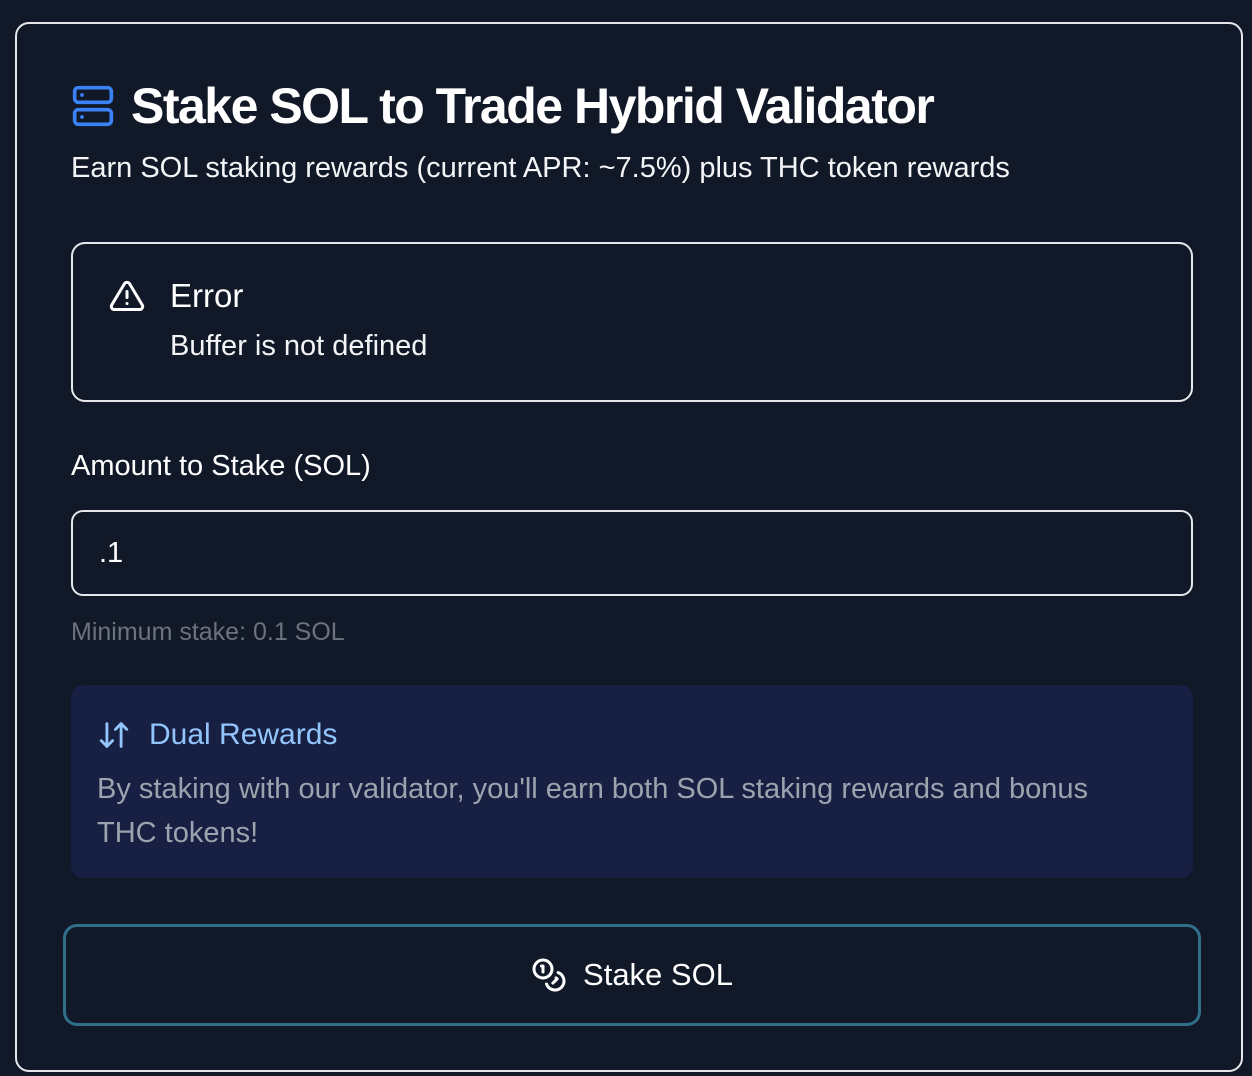  I want to click on error-message: Buffer is not defined, so click(299, 346).